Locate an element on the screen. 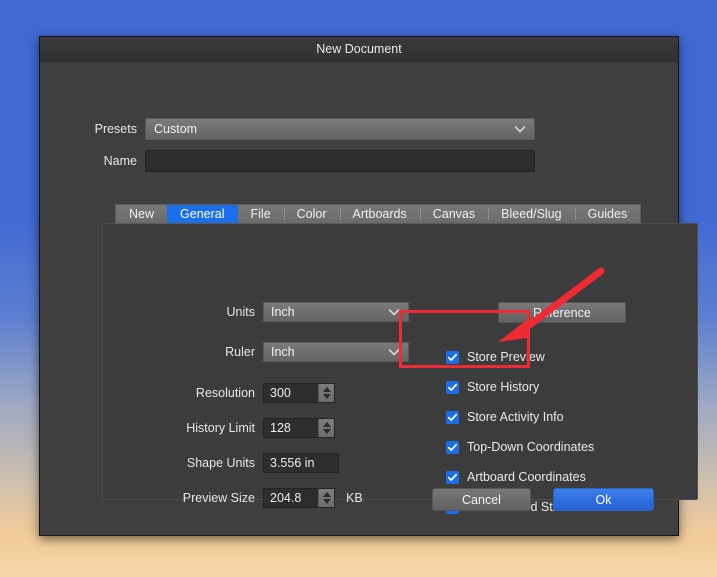 This screenshot has height=577, width=717. tab-new: New is located at coordinates (142, 214).